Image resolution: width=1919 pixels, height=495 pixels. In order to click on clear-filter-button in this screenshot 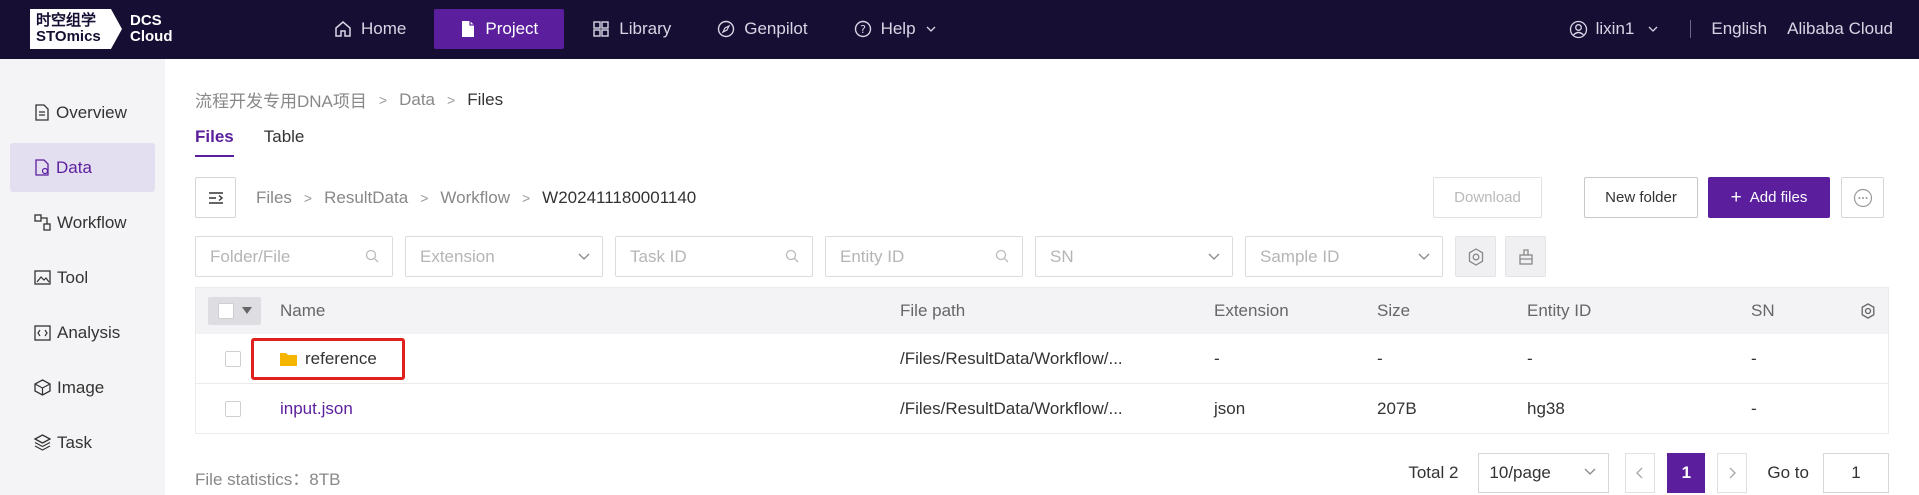, I will do `click(1525, 256)`.